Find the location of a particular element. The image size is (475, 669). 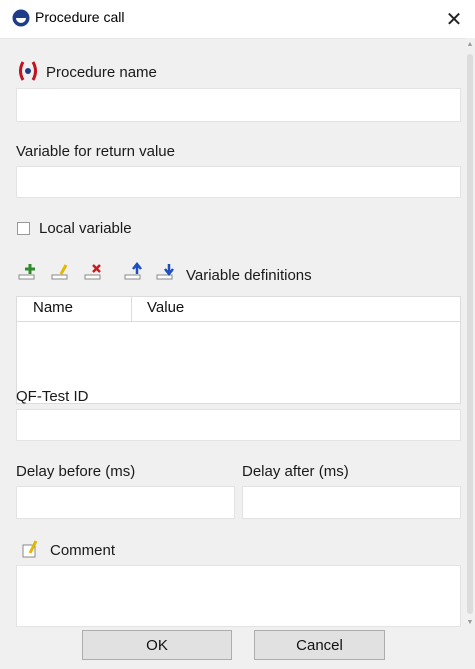

return-variable-label: Variable for return value is located at coordinates (95, 151).